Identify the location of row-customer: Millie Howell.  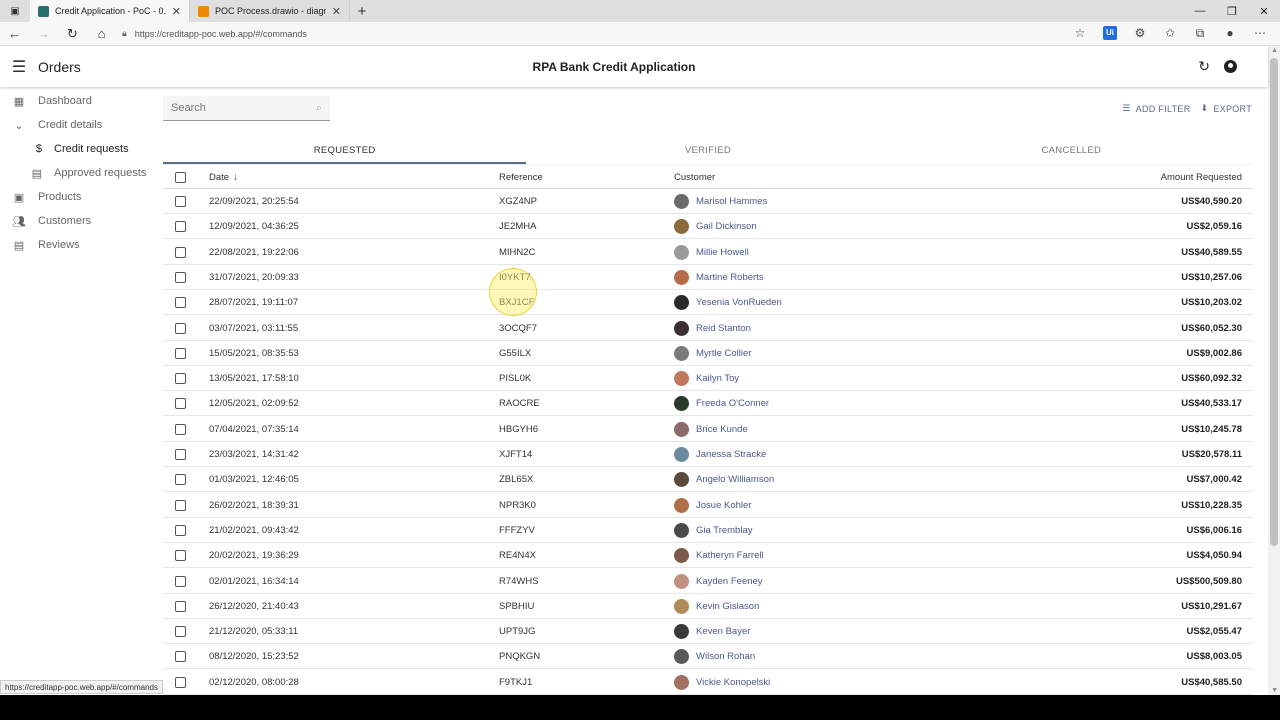
(711, 252).